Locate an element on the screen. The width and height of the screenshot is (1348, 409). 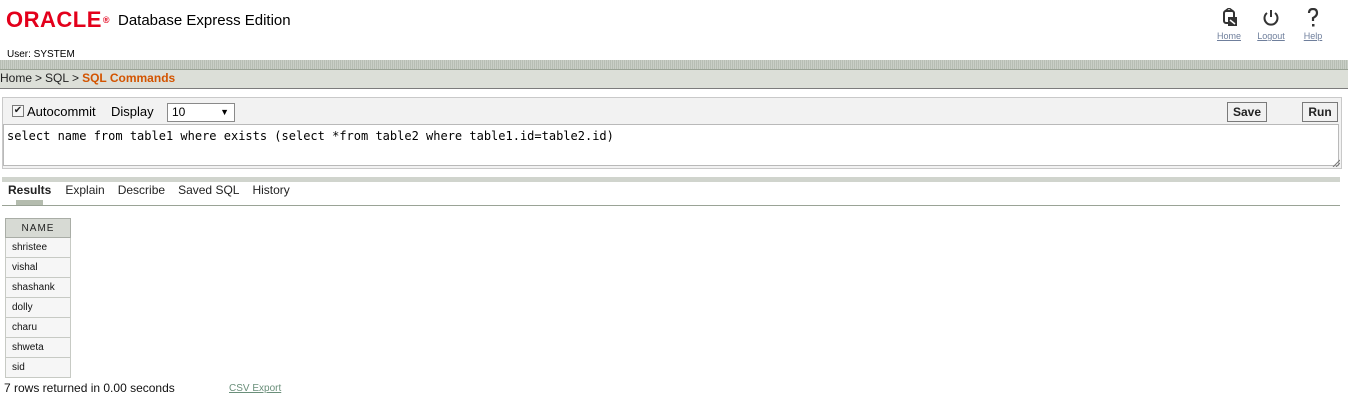
autocommit-checkbox: ✔ is located at coordinates (18, 111).